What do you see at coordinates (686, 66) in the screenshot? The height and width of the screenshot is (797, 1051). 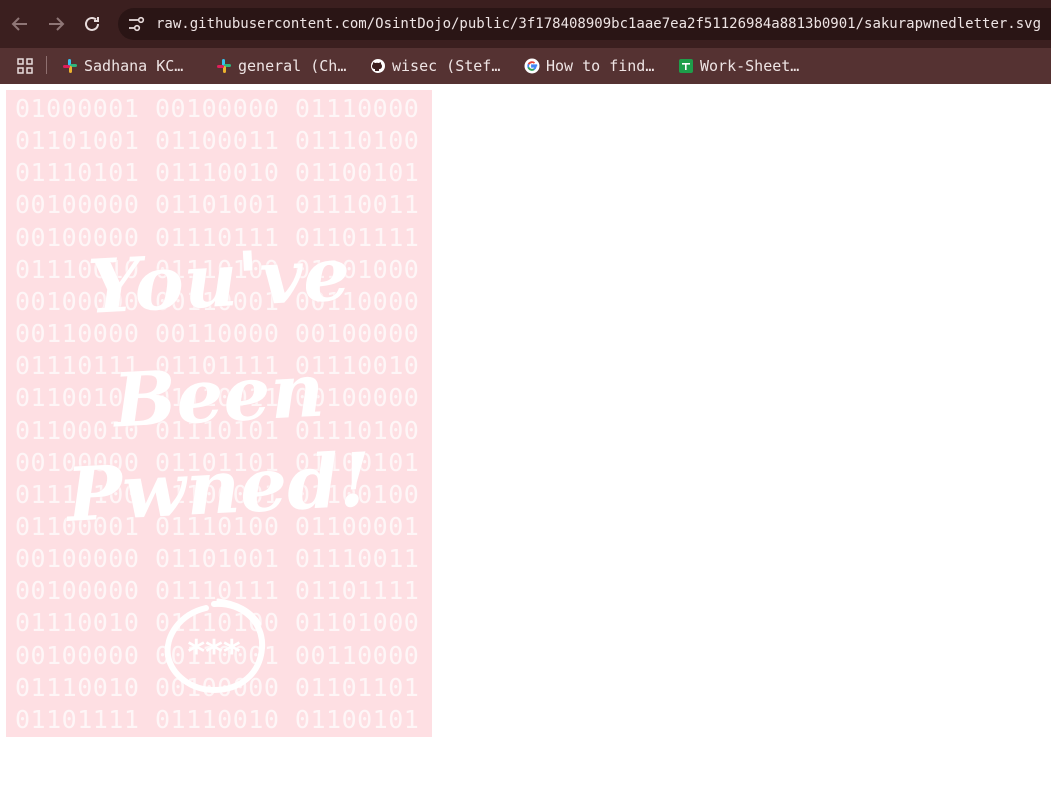 I see `google-sheets-icon` at bounding box center [686, 66].